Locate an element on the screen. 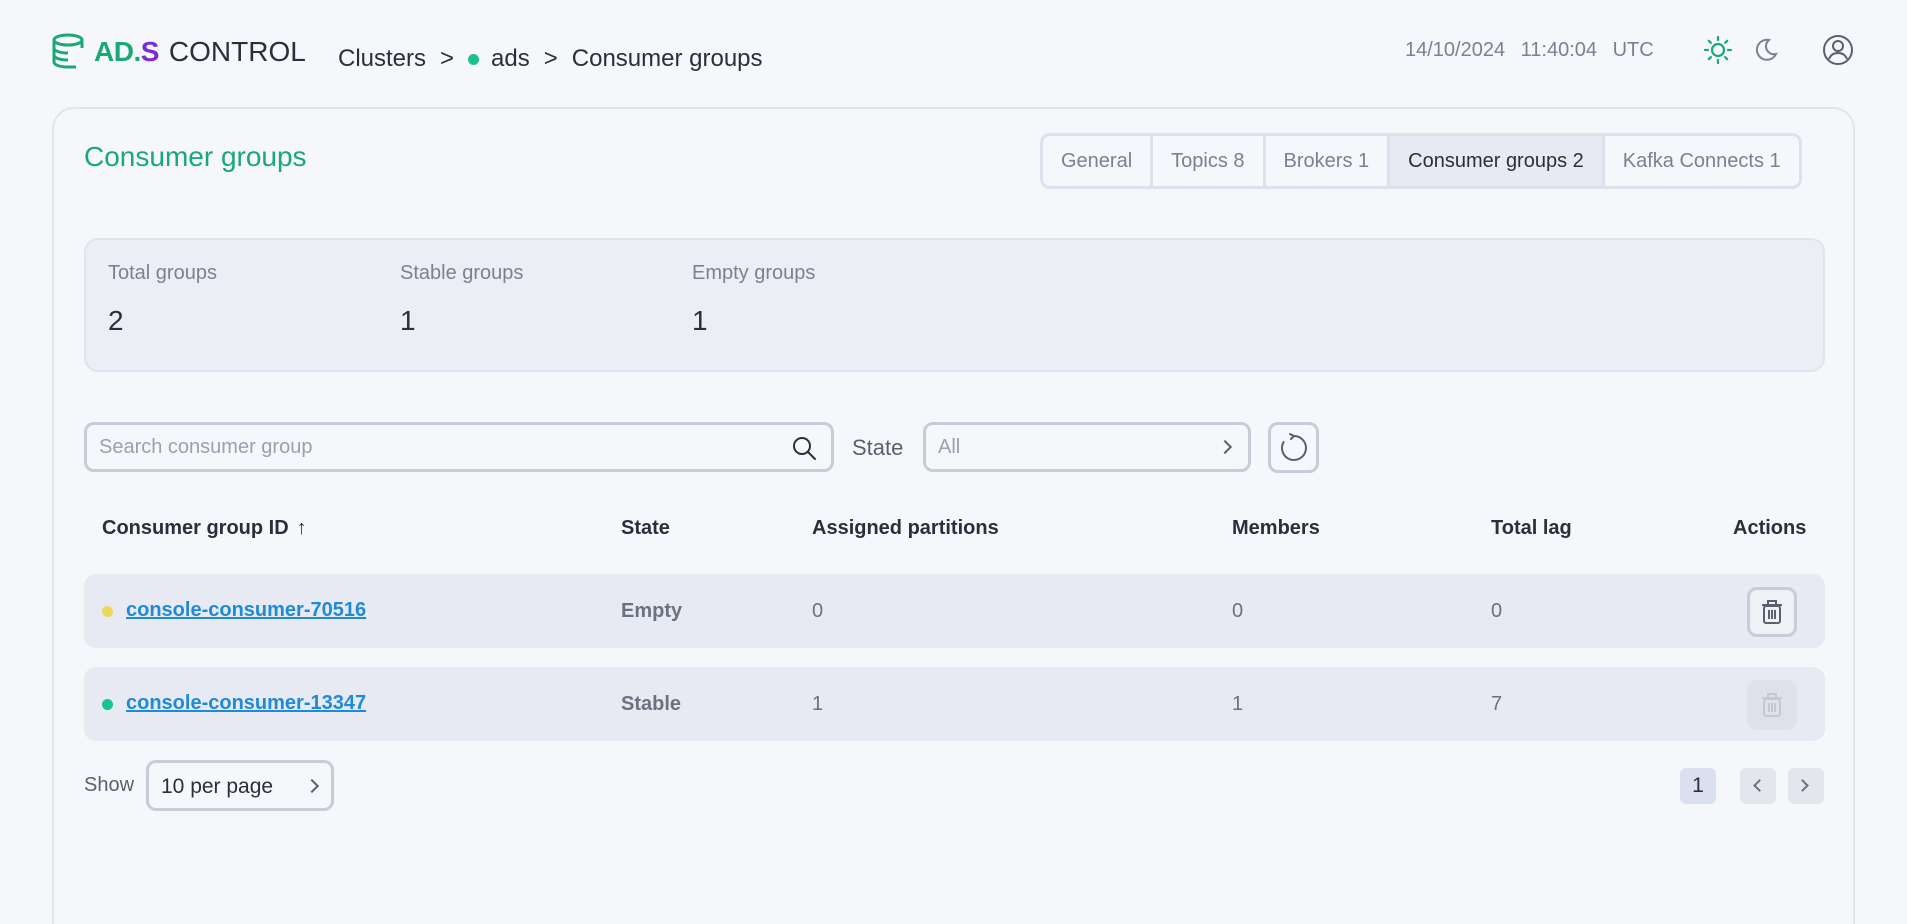  per-page-select: 10 per page is located at coordinates (240, 785).